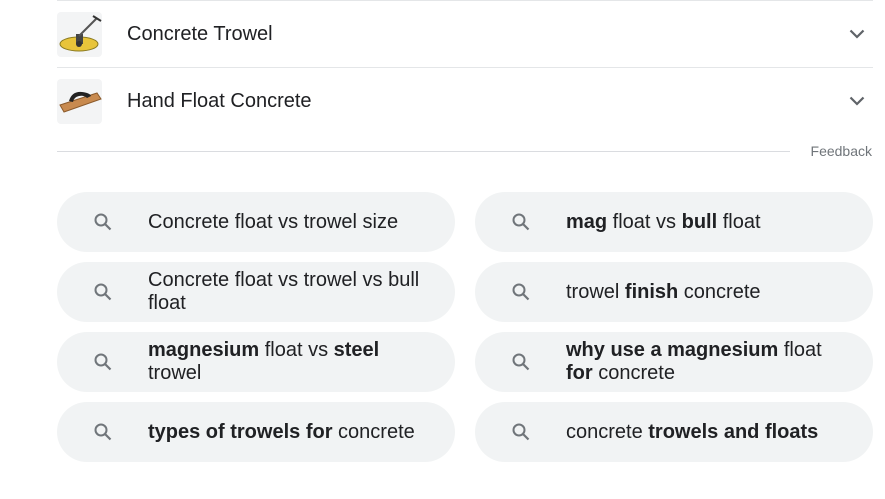  What do you see at coordinates (465, 101) in the screenshot?
I see `related-item-hand-float-concrete: Hand Float Concrete` at bounding box center [465, 101].